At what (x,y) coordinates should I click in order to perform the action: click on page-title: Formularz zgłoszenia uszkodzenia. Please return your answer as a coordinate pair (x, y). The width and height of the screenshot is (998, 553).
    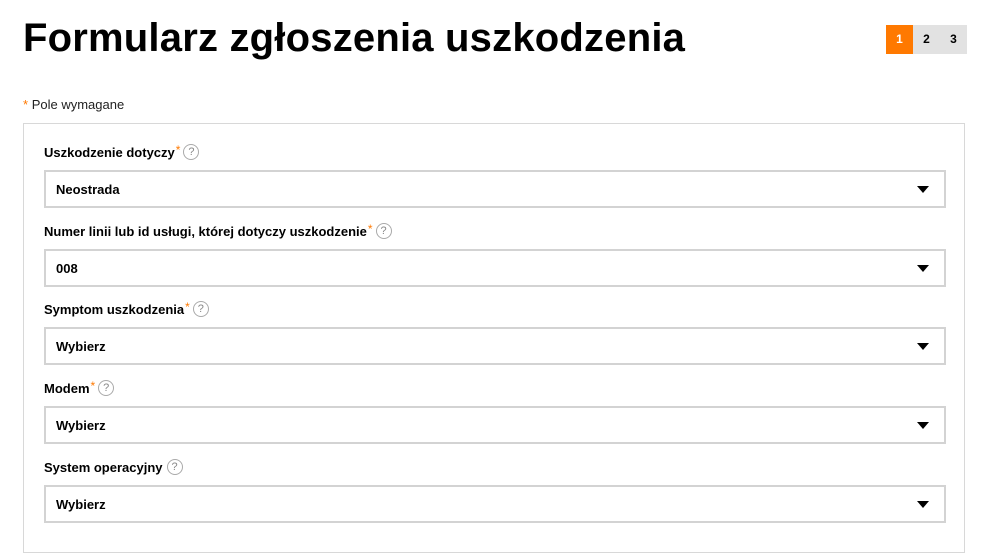
    Looking at the image, I should click on (354, 38).